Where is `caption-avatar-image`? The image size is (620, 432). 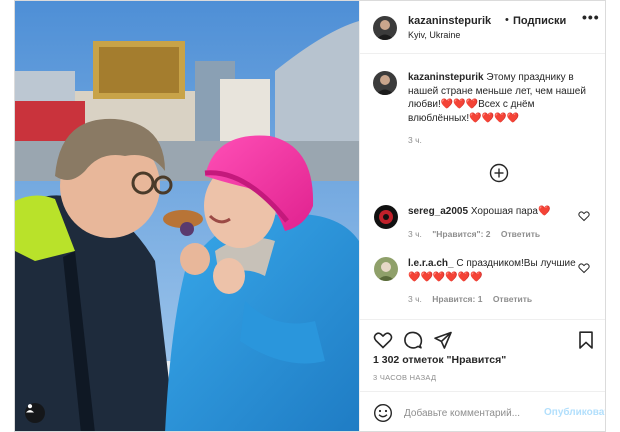 caption-avatar-image is located at coordinates (385, 83).